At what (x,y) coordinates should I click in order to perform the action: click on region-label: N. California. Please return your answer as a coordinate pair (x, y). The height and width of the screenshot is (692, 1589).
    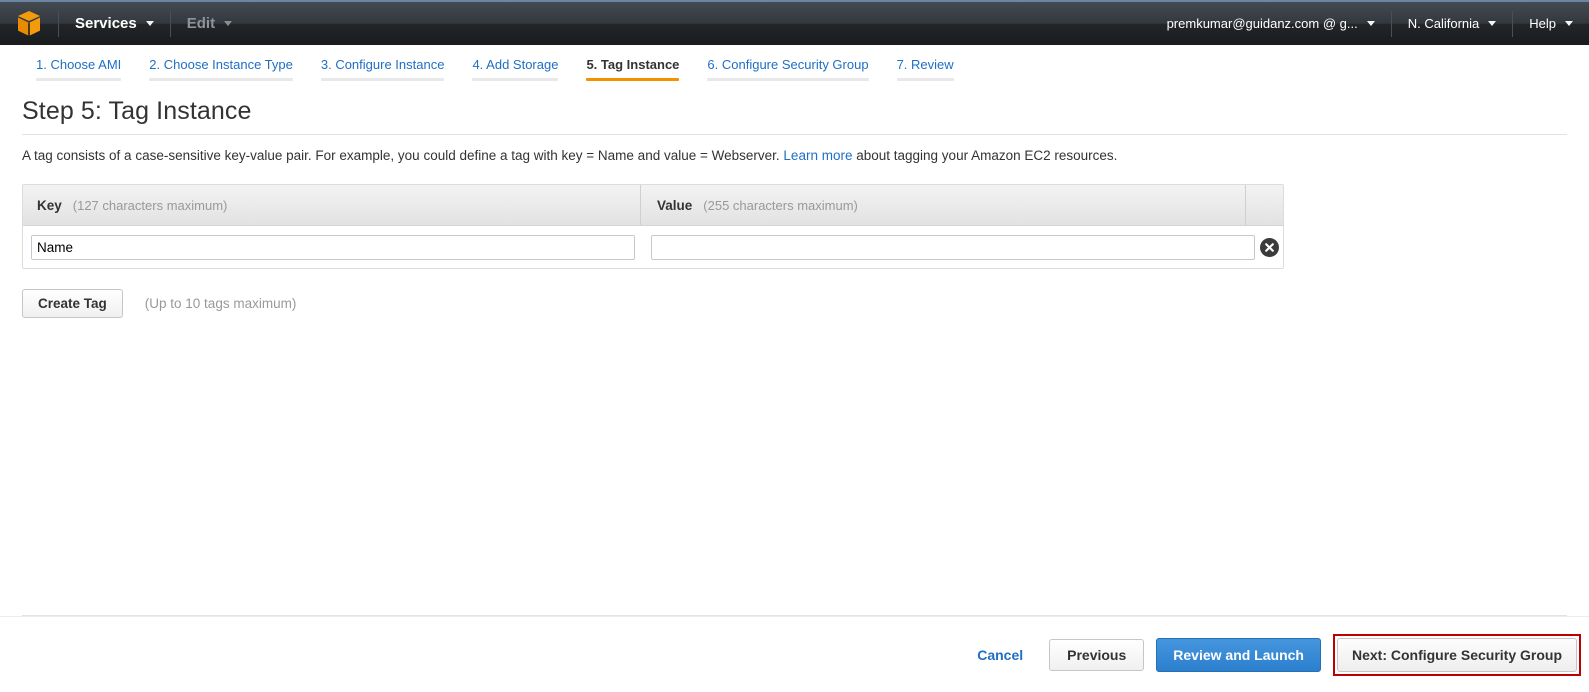
    Looking at the image, I should click on (1443, 23).